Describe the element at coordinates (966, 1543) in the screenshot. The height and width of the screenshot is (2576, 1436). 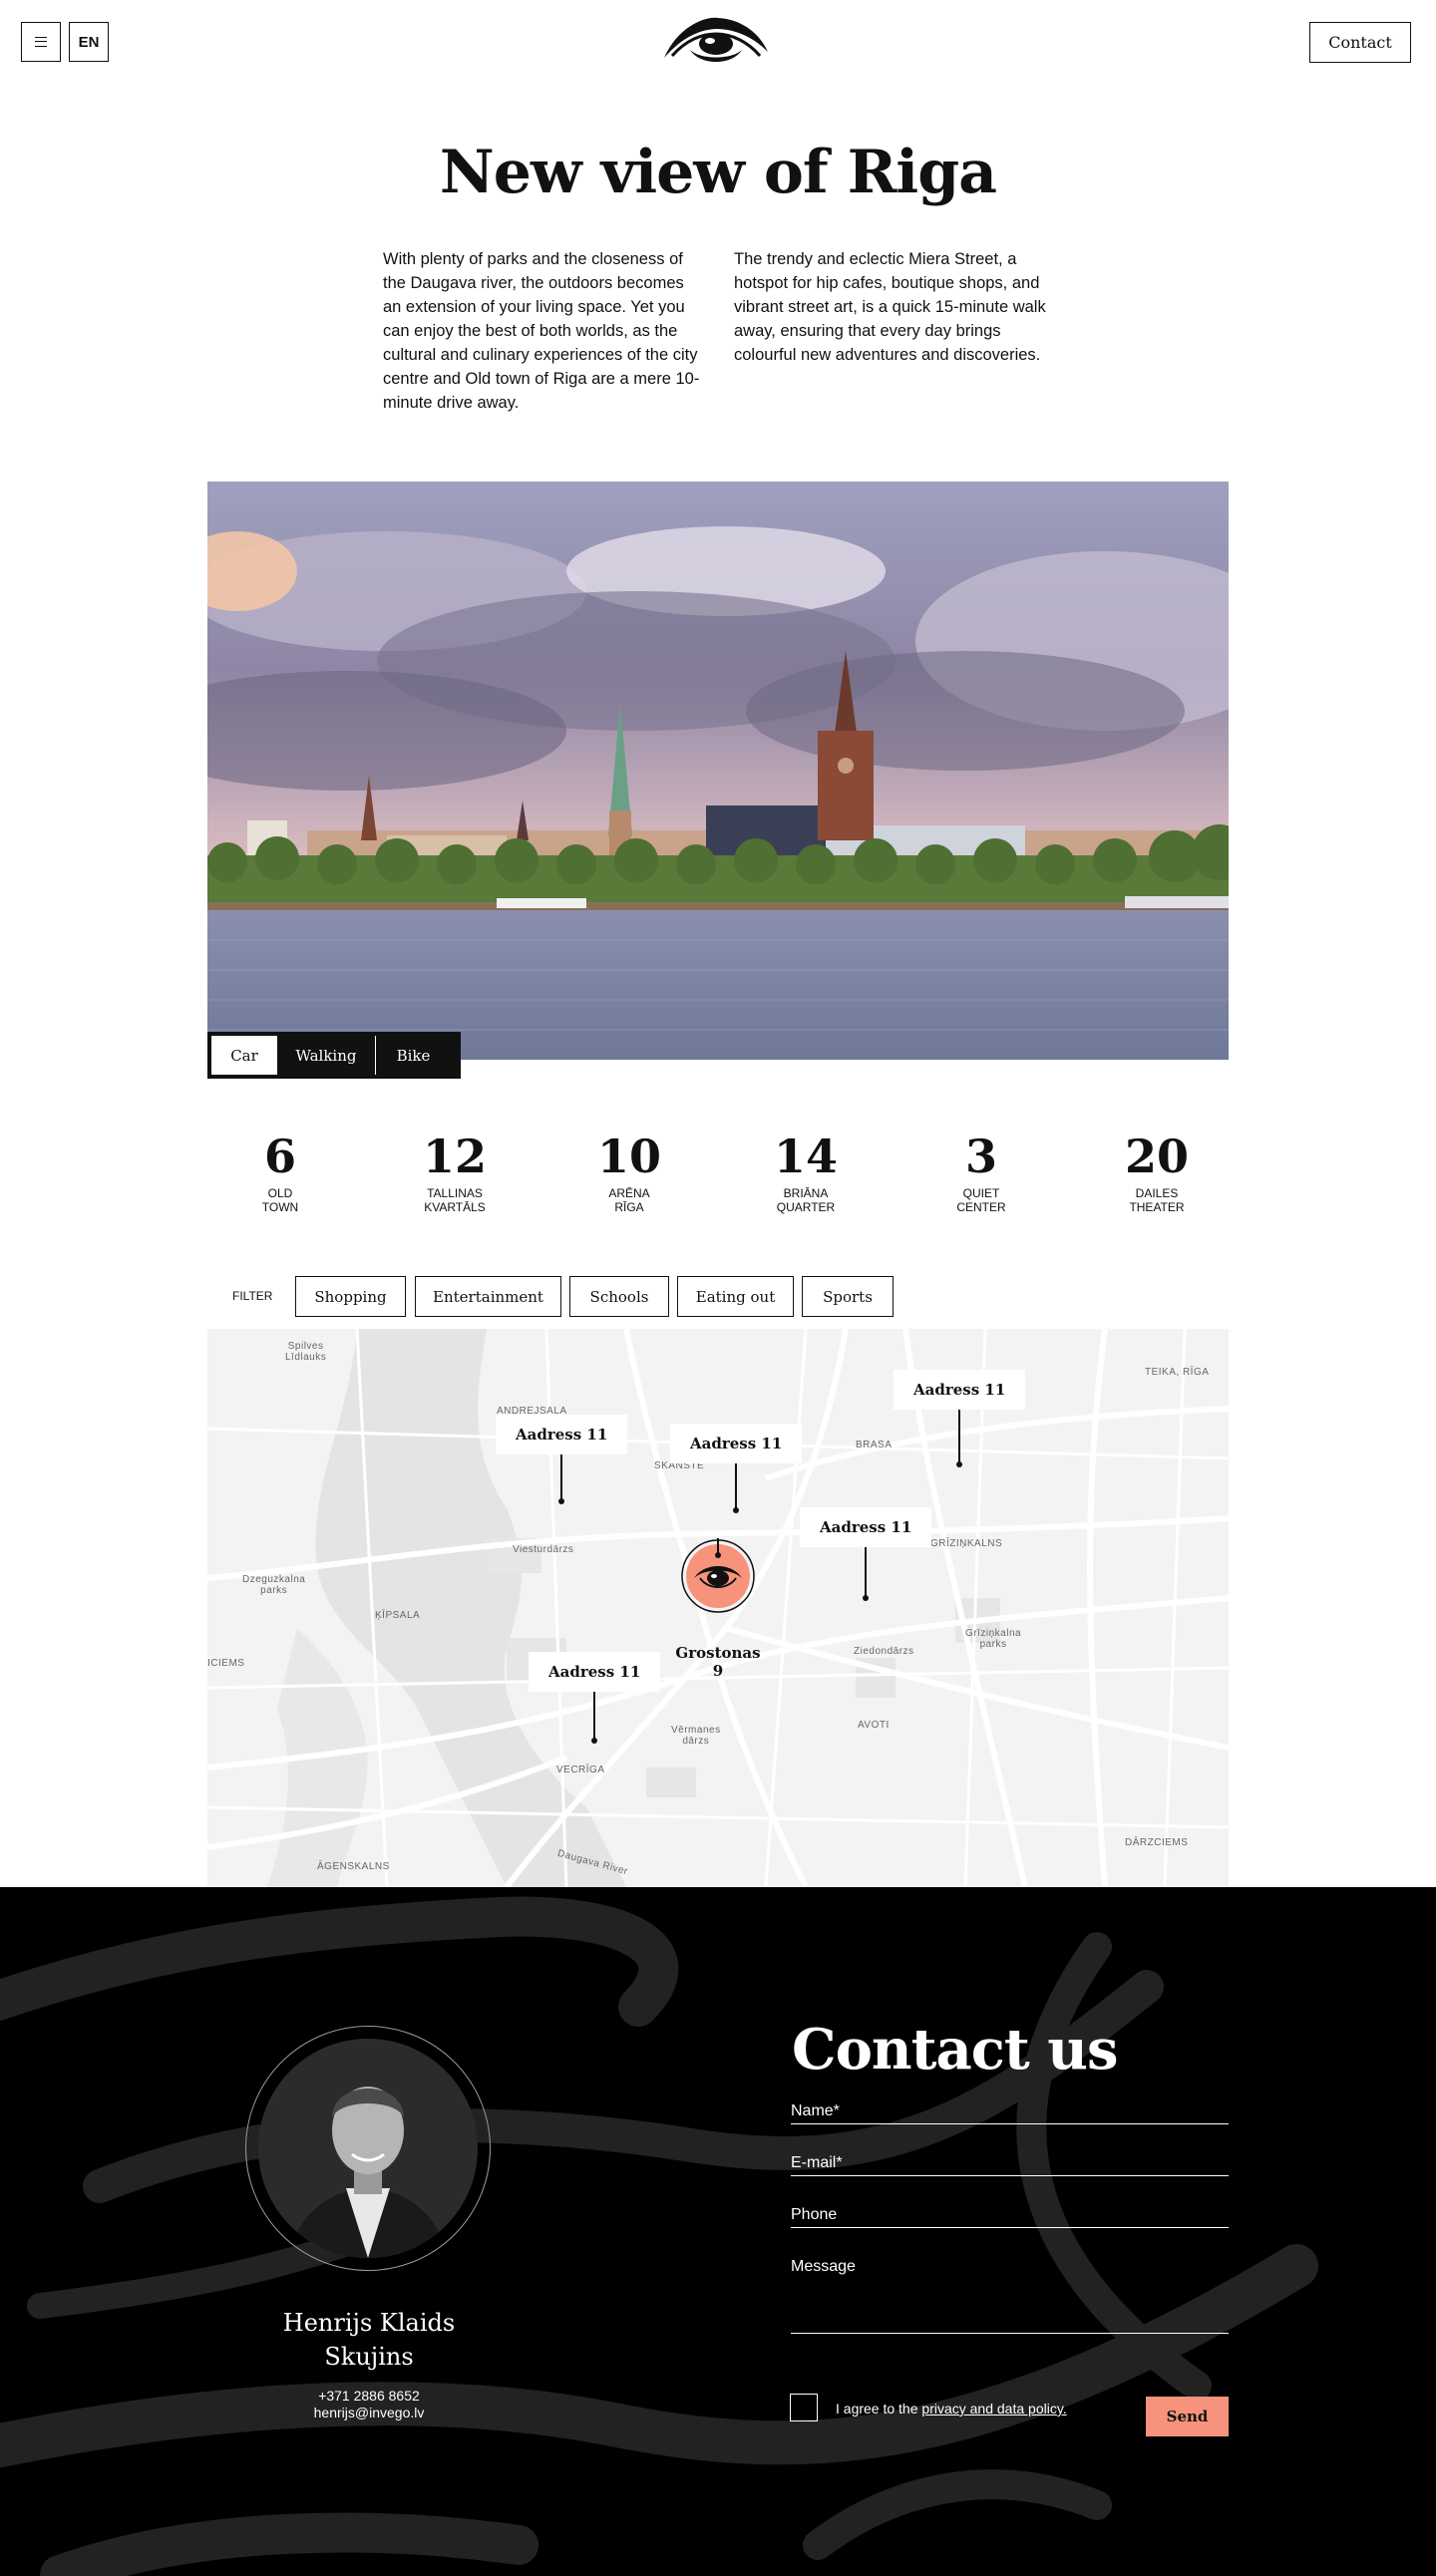
I see `map-label: GRĪZIŅKALNS` at that location.